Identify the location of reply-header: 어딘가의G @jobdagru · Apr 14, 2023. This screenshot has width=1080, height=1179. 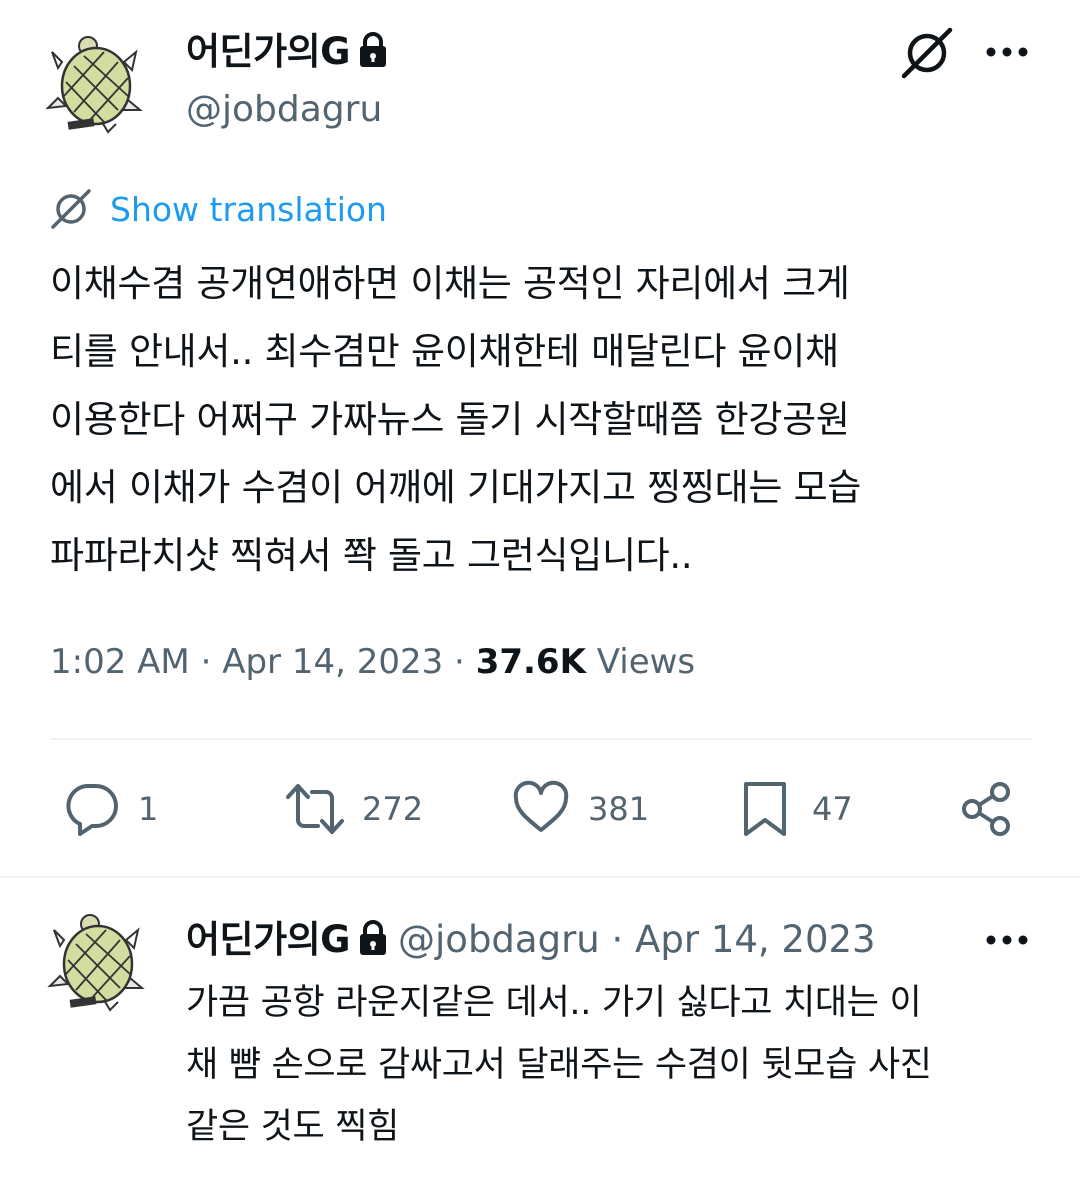
(531, 940).